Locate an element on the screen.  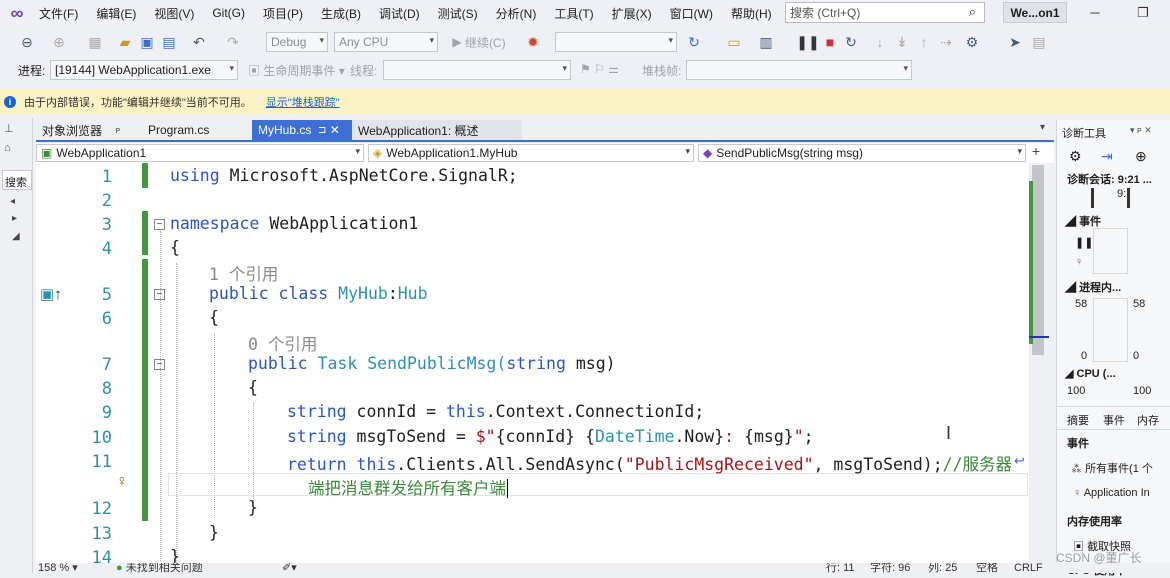
save-all-icon: ▤ is located at coordinates (169, 42).